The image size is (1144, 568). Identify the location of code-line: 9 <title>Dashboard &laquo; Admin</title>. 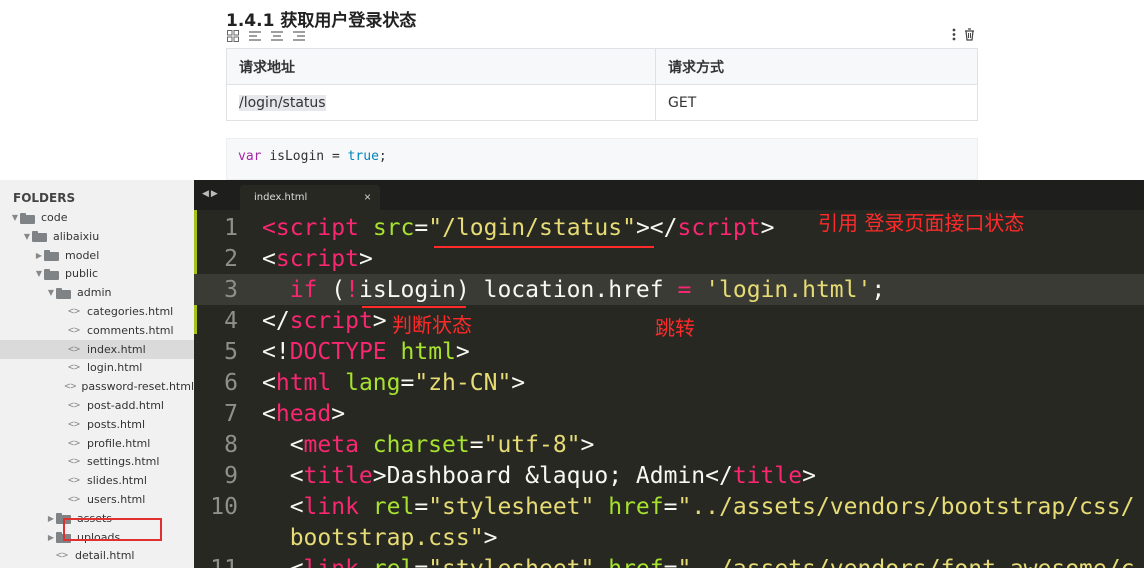
(669, 475).